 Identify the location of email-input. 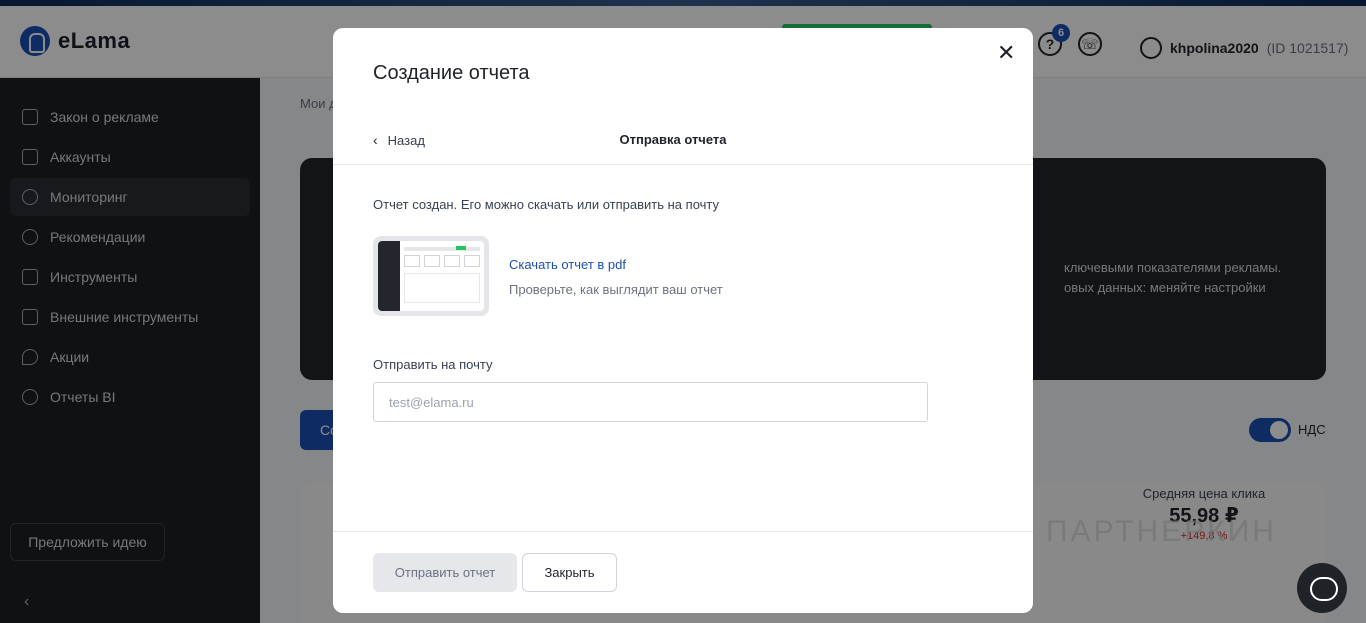
(650, 402).